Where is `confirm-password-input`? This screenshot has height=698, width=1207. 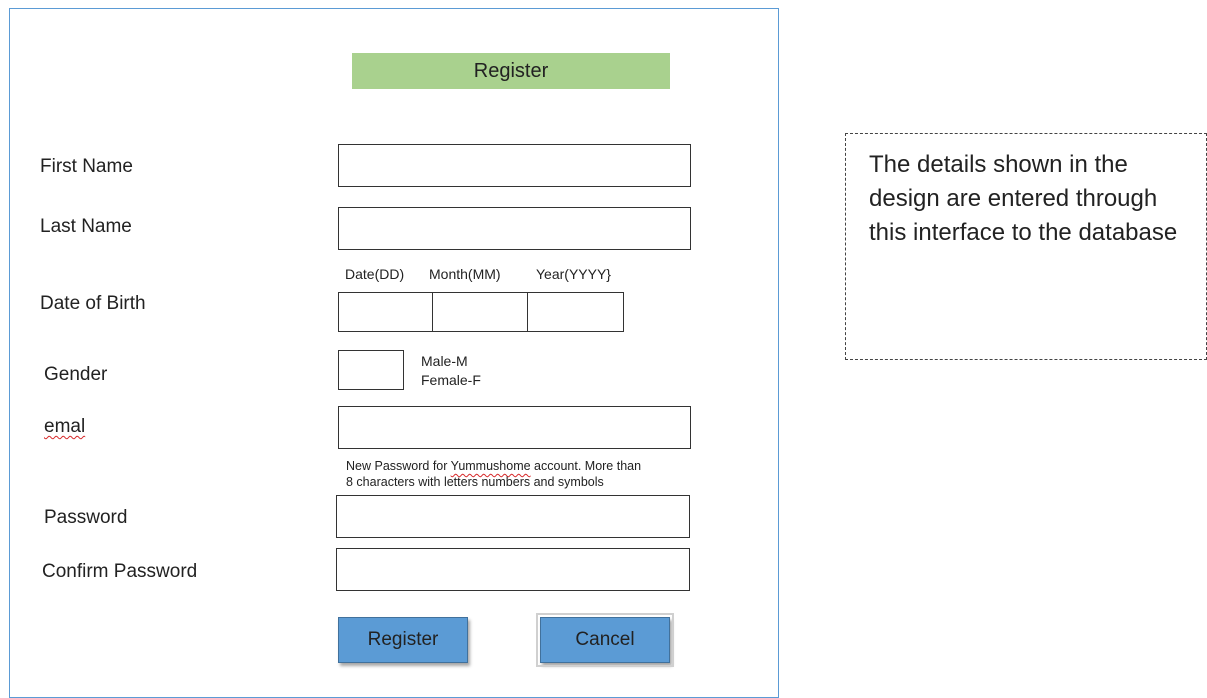
confirm-password-input is located at coordinates (513, 569).